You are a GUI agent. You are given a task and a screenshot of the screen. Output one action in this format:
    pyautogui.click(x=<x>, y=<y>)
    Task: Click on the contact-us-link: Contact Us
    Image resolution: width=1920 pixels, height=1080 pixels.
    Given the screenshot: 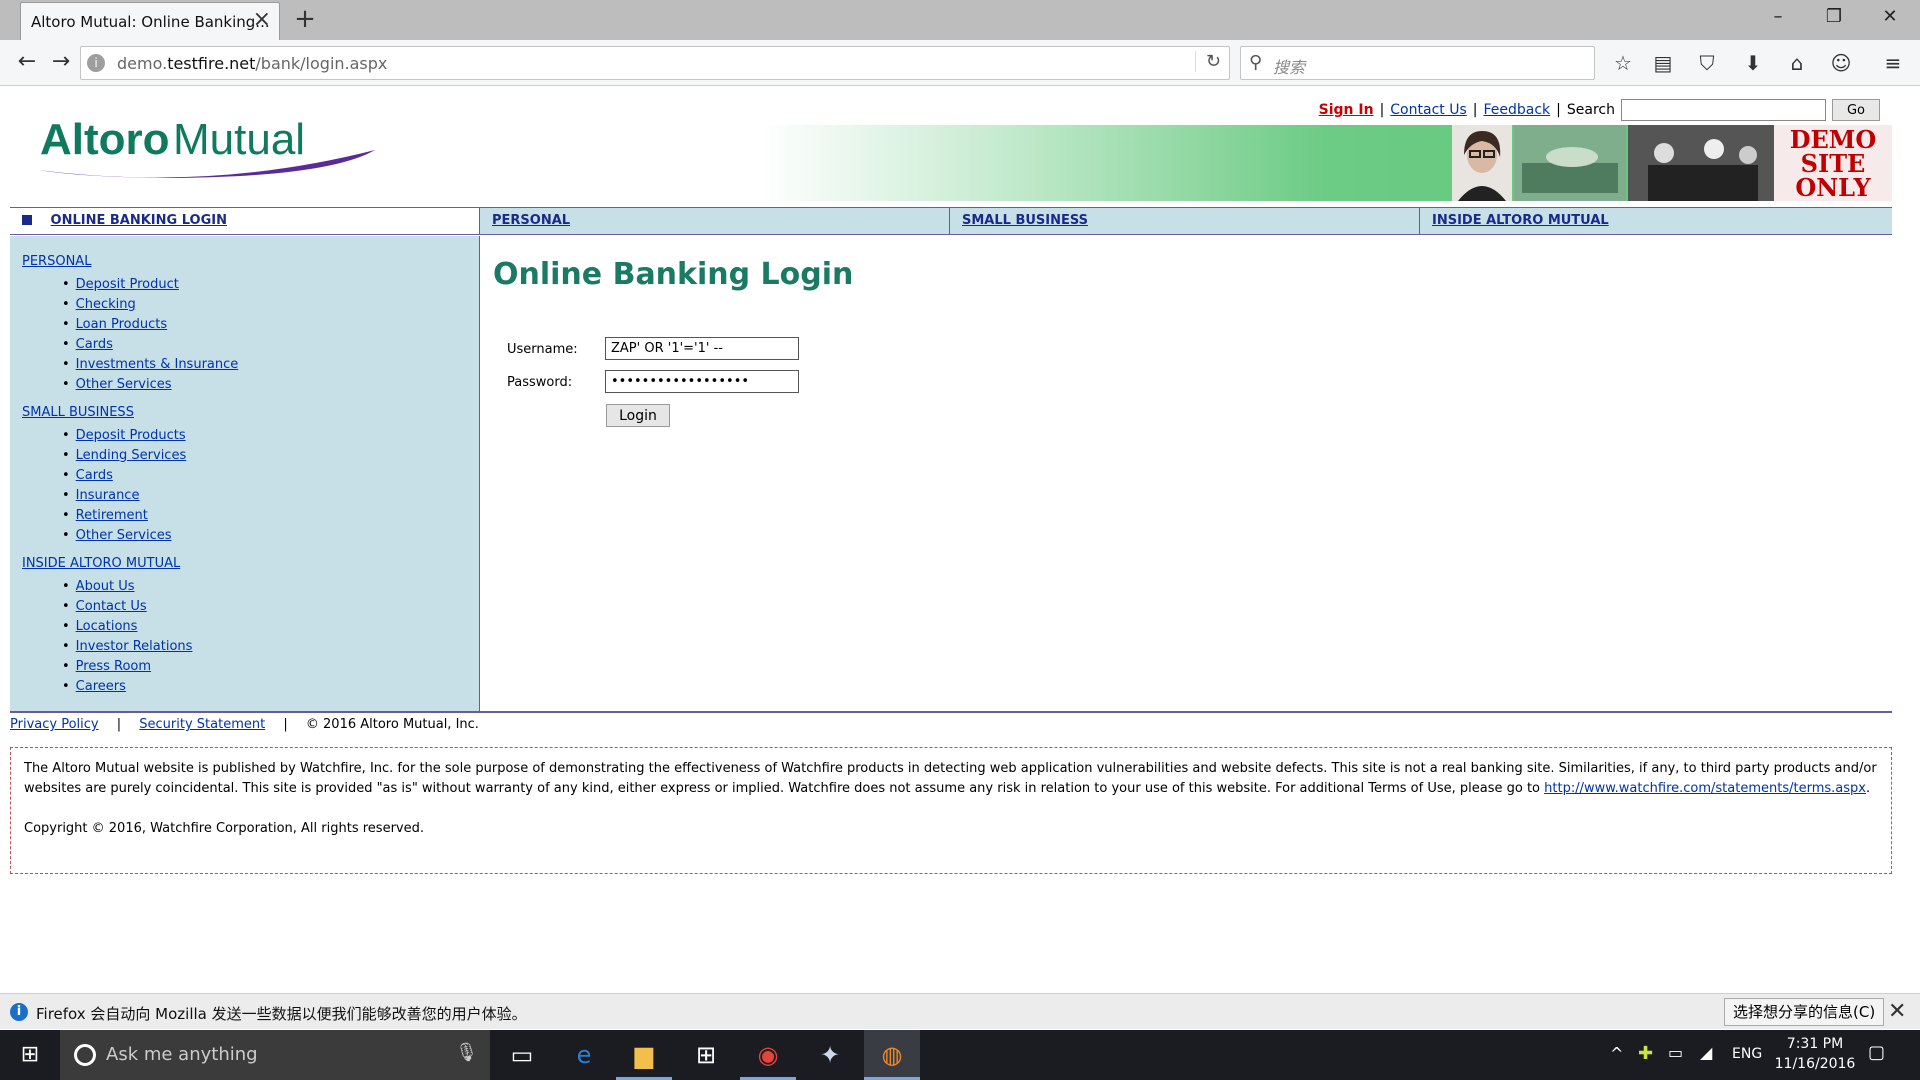 What is the action you would take?
    pyautogui.click(x=1428, y=110)
    